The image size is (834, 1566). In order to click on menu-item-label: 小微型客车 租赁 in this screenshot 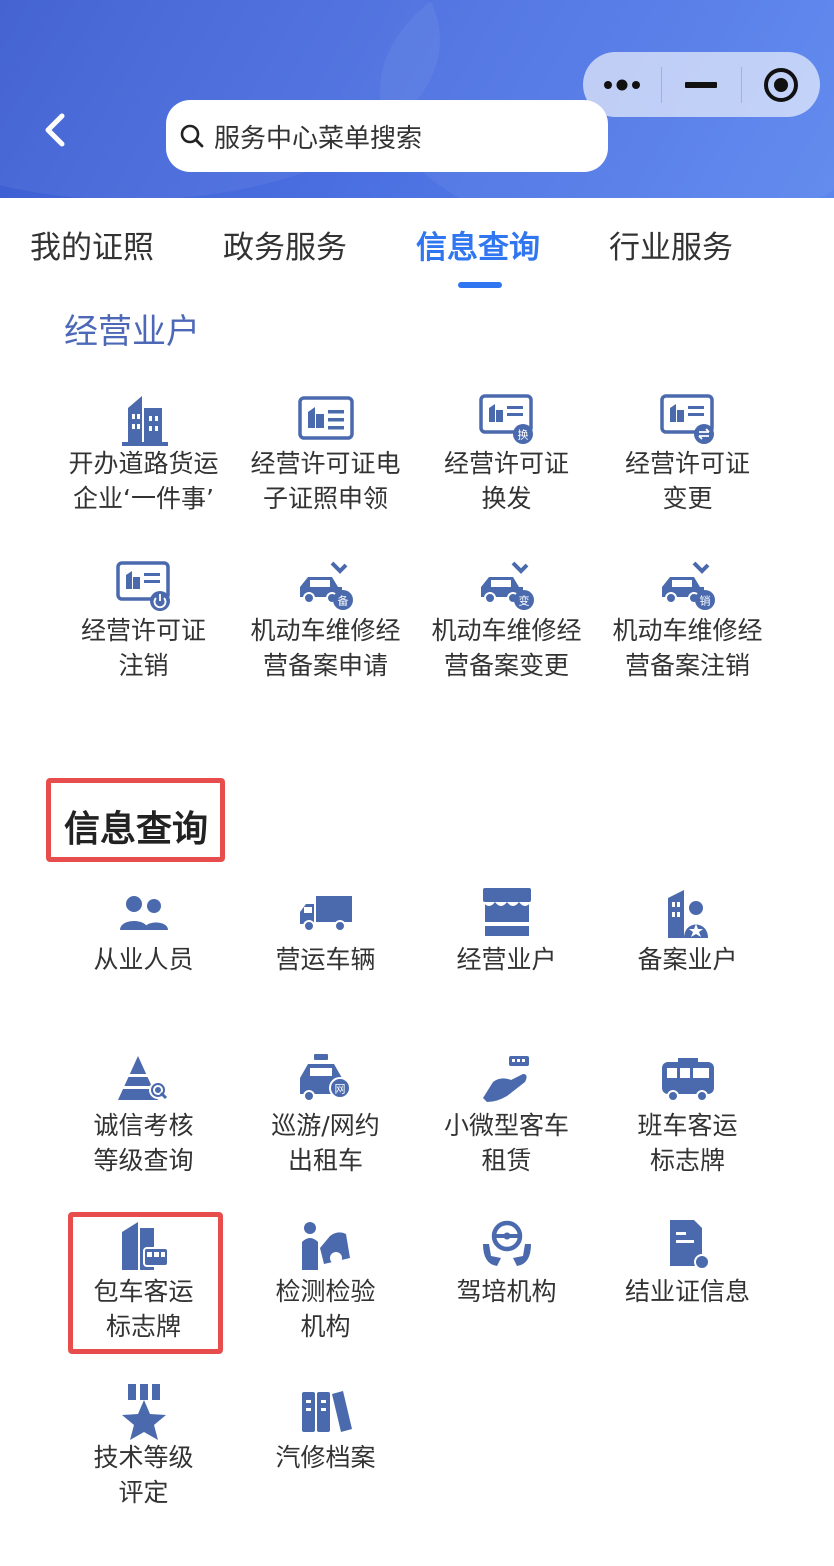, I will do `click(506, 1143)`.